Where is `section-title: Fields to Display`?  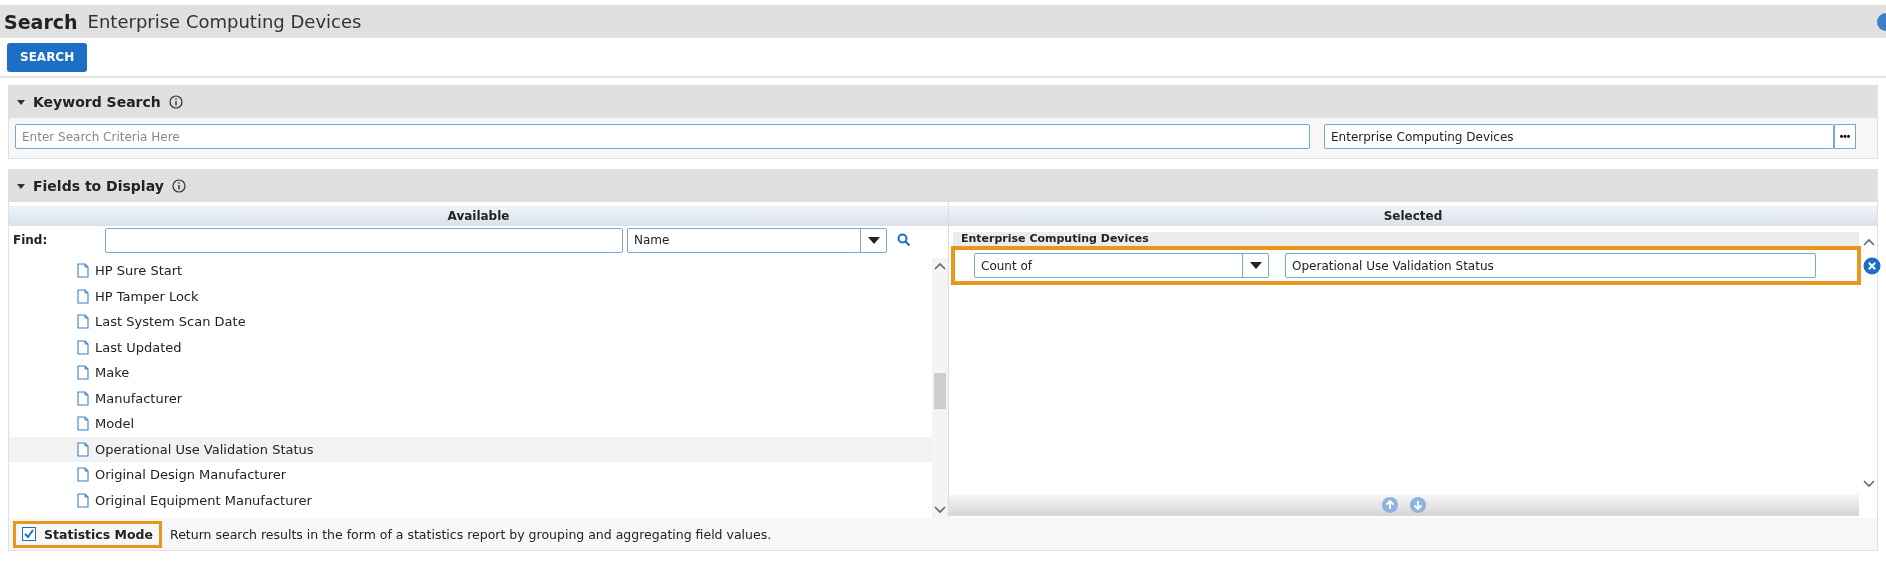
section-title: Fields to Display is located at coordinates (98, 186).